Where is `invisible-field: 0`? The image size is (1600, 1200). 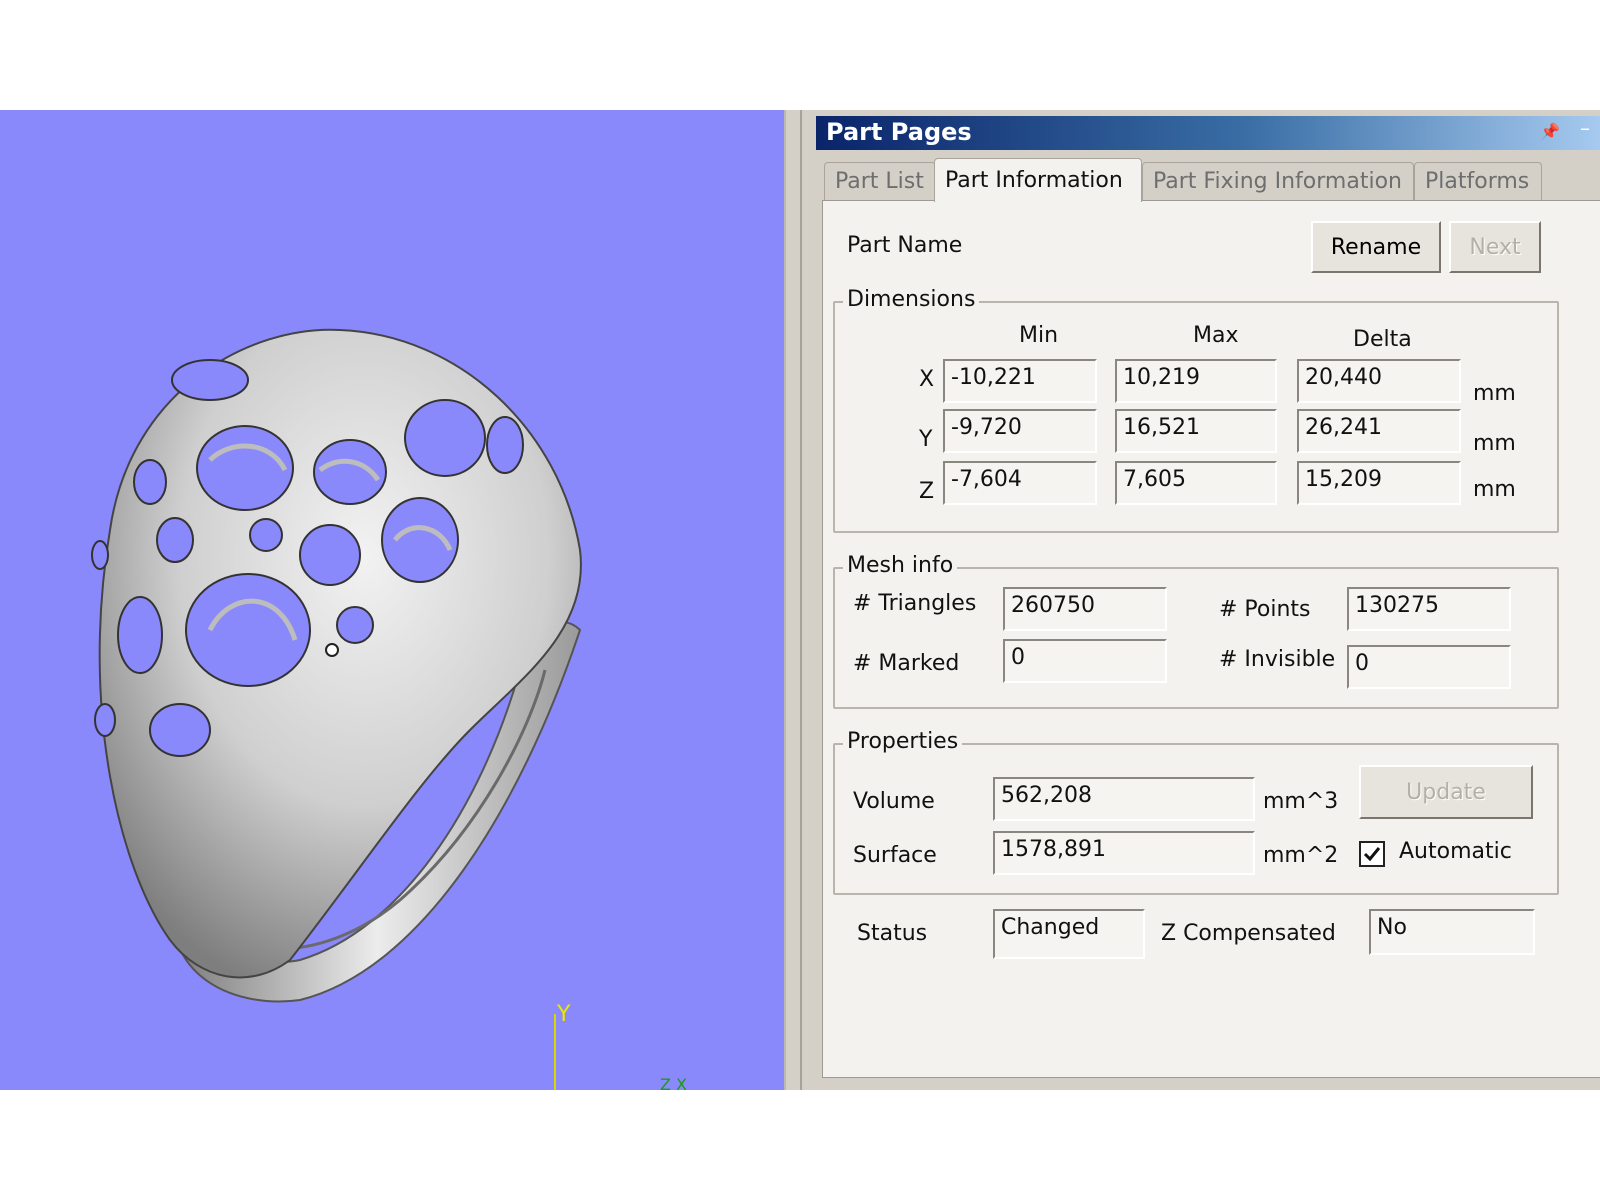
invisible-field: 0 is located at coordinates (1429, 667).